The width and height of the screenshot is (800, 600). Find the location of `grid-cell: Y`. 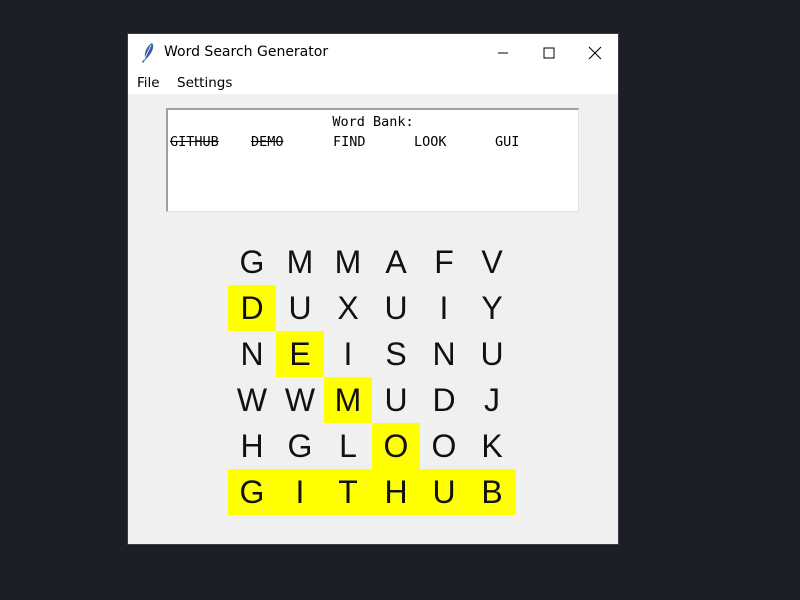

grid-cell: Y is located at coordinates (492, 308).